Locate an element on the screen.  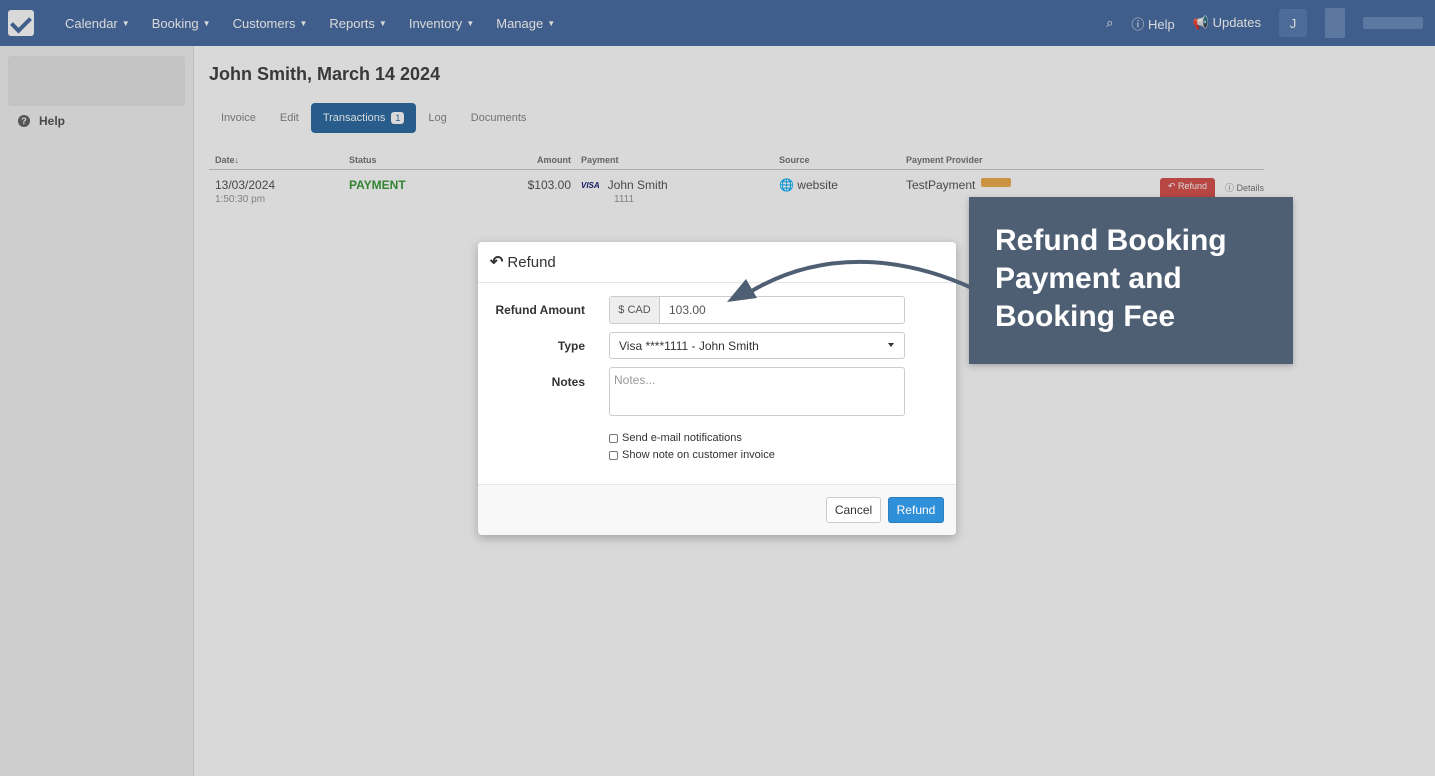
refund-amount-label: Refund Amount is located at coordinates (540, 310).